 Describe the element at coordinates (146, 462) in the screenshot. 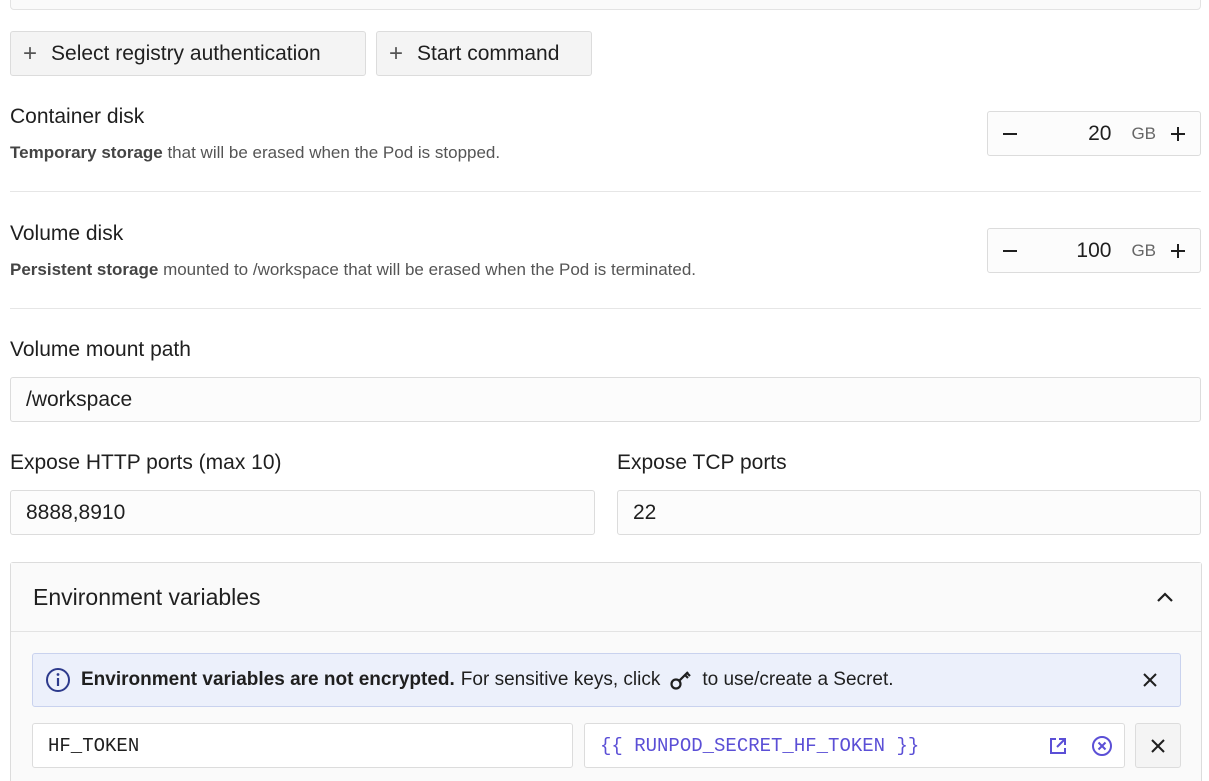

I see `http-ports-label: Expose HTTP ports (max 10)` at that location.